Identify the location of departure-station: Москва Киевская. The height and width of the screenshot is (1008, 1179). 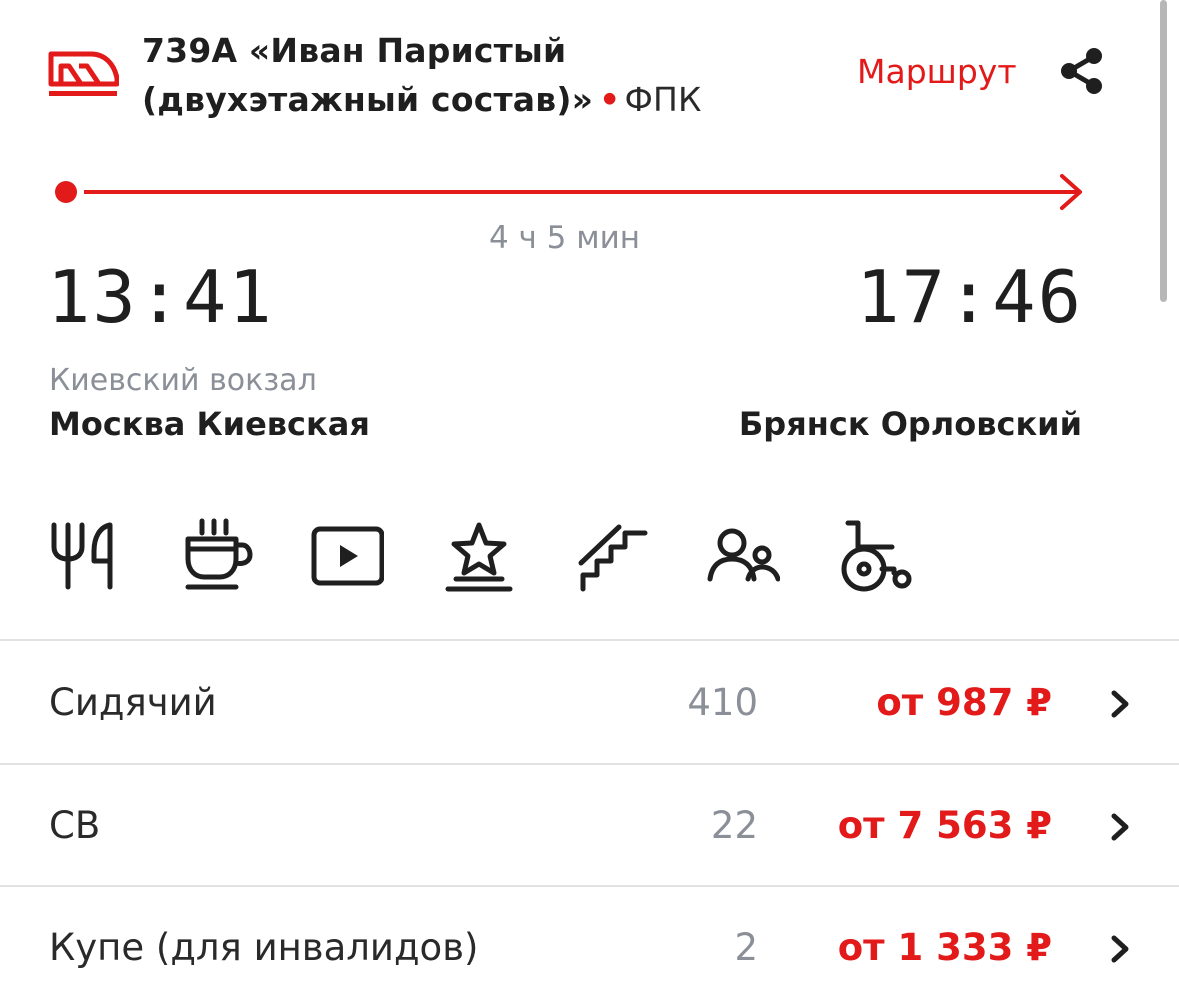
(209, 424).